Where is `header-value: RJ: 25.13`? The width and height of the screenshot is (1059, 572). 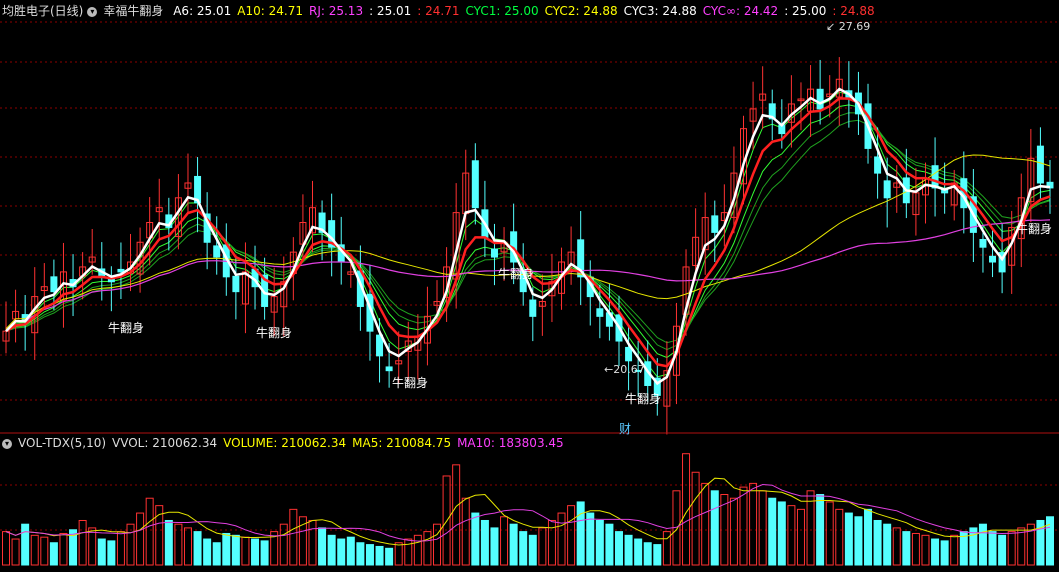 header-value: RJ: 25.13 is located at coordinates (336, 11).